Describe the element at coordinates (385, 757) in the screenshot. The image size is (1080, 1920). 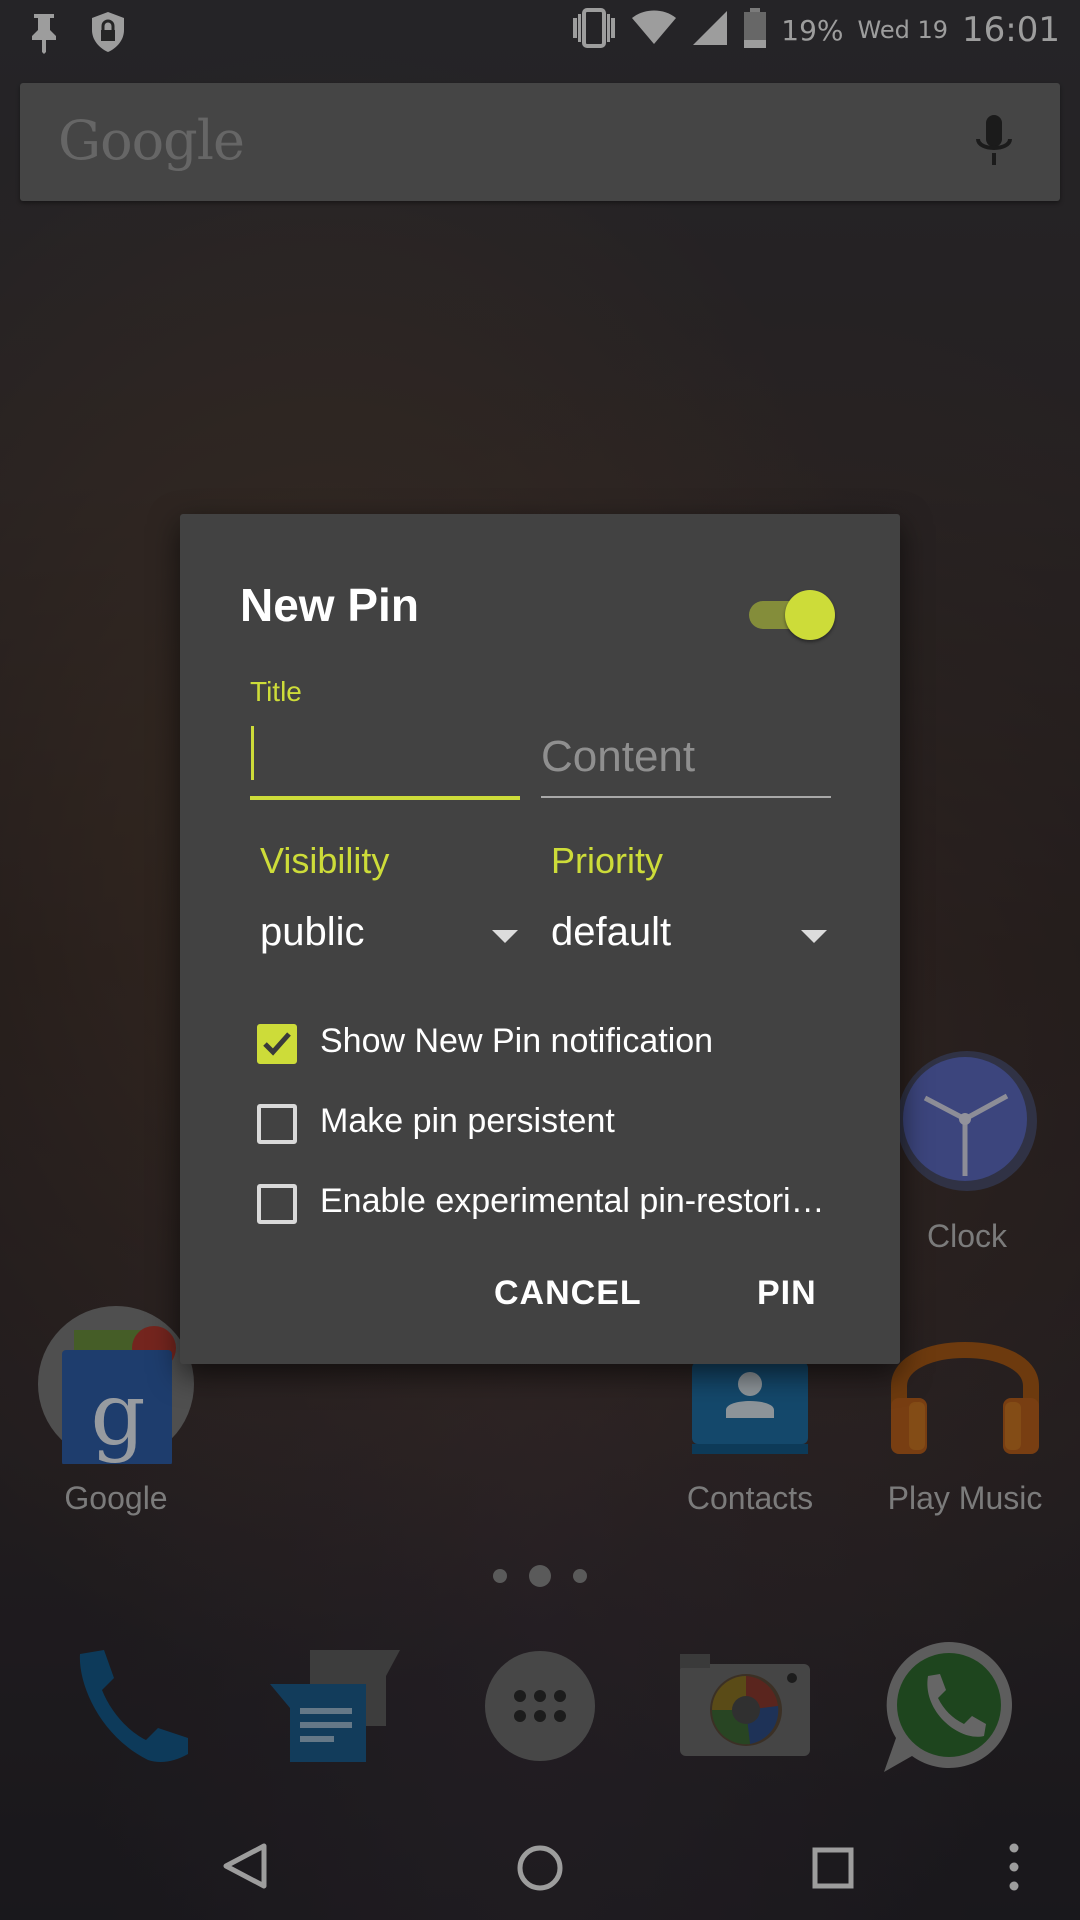
I see `title-input` at that location.